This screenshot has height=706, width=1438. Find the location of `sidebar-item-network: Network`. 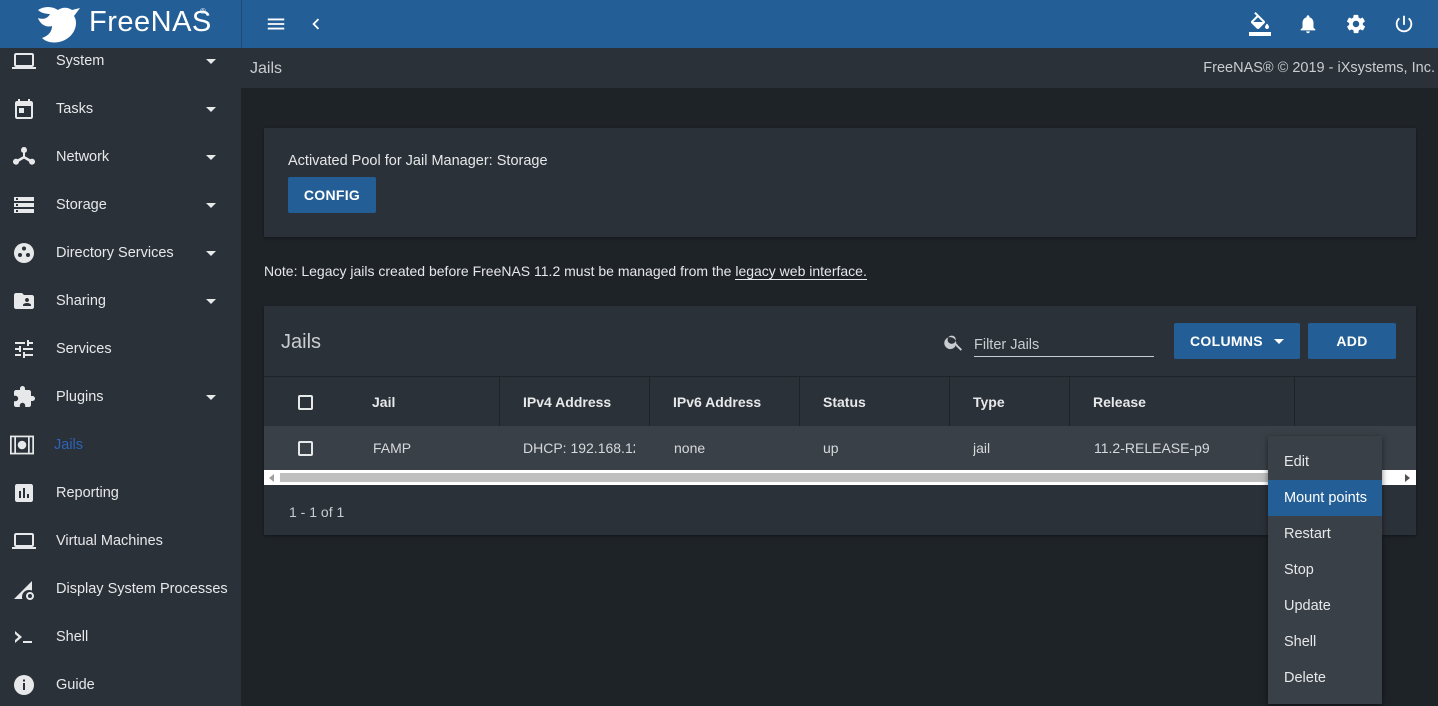

sidebar-item-network: Network is located at coordinates (120, 157).